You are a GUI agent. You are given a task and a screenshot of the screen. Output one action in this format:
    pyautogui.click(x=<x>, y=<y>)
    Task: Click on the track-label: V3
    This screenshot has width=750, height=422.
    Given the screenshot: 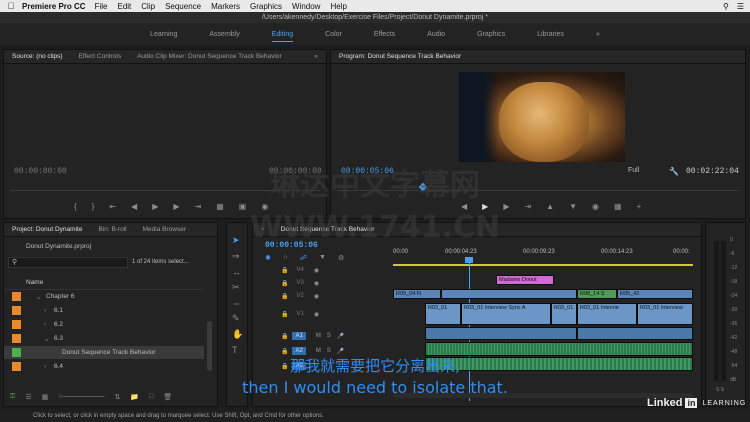 What is the action you would take?
    pyautogui.click(x=300, y=283)
    